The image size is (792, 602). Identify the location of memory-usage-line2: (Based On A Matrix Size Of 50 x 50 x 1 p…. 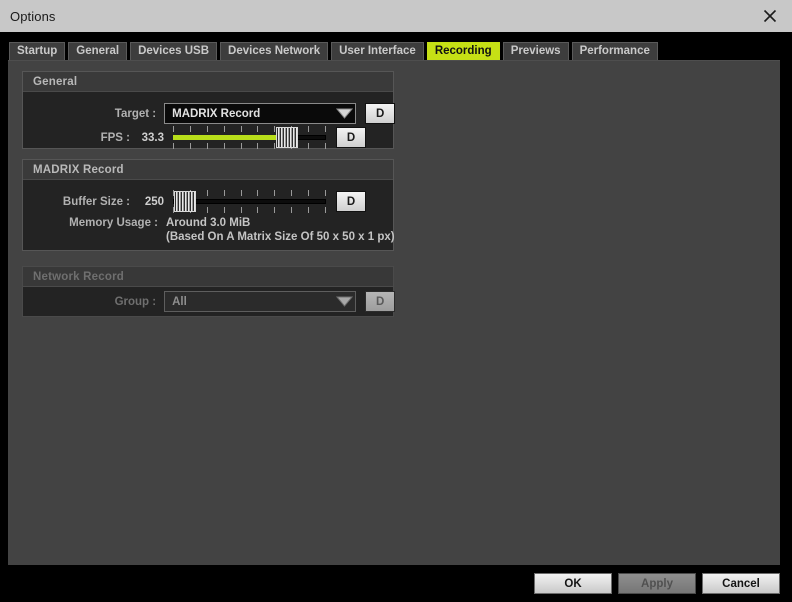
(280, 237).